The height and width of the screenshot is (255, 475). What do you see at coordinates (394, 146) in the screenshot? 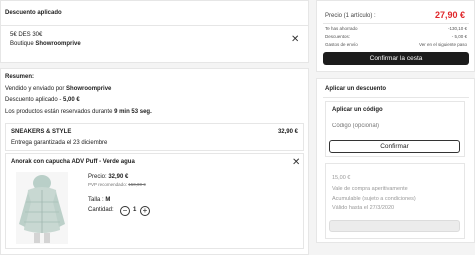
I see `confirm-code-button: Confirmar` at bounding box center [394, 146].